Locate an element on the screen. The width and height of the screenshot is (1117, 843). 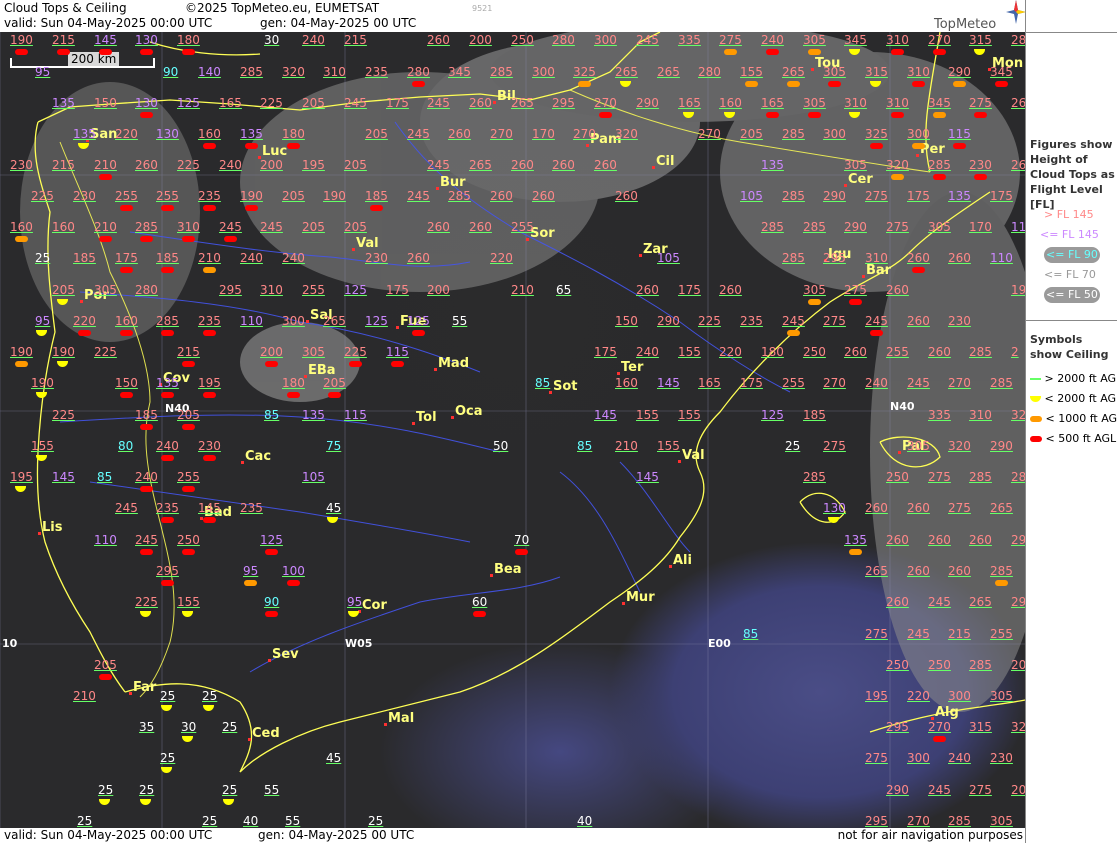
cloud-top-value: 325 is located at coordinates (584, 72).